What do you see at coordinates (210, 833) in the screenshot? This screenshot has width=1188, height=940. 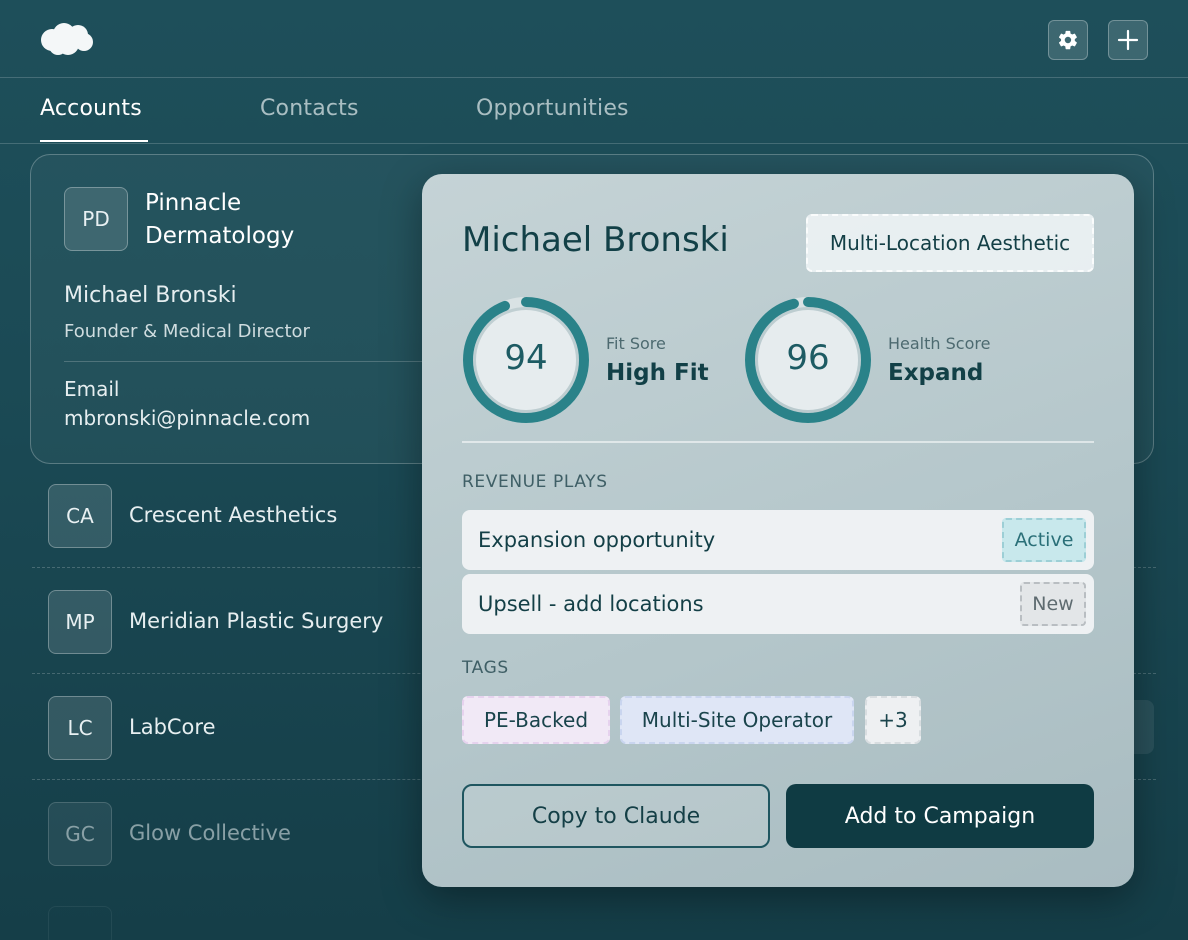 I see `account-row-name: Glow Collective` at bounding box center [210, 833].